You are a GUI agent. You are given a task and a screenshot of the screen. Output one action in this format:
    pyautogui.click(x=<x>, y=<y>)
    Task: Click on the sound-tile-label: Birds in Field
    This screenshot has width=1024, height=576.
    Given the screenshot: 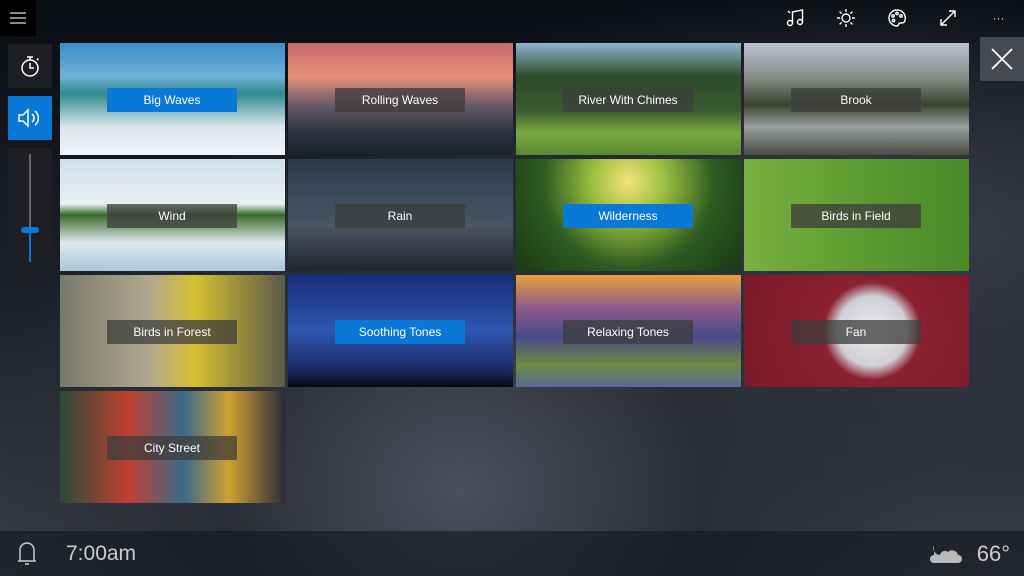 What is the action you would take?
    pyautogui.click(x=856, y=216)
    